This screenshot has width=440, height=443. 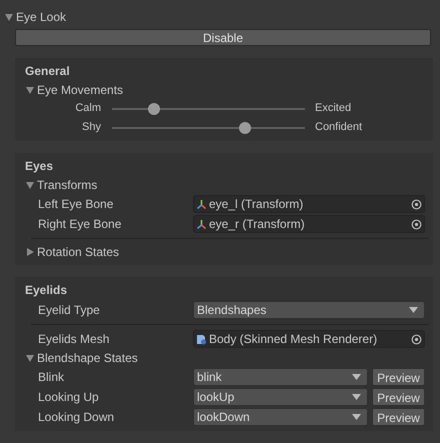 What do you see at coordinates (309, 310) in the screenshot?
I see `dropdown: Blendshapes` at bounding box center [309, 310].